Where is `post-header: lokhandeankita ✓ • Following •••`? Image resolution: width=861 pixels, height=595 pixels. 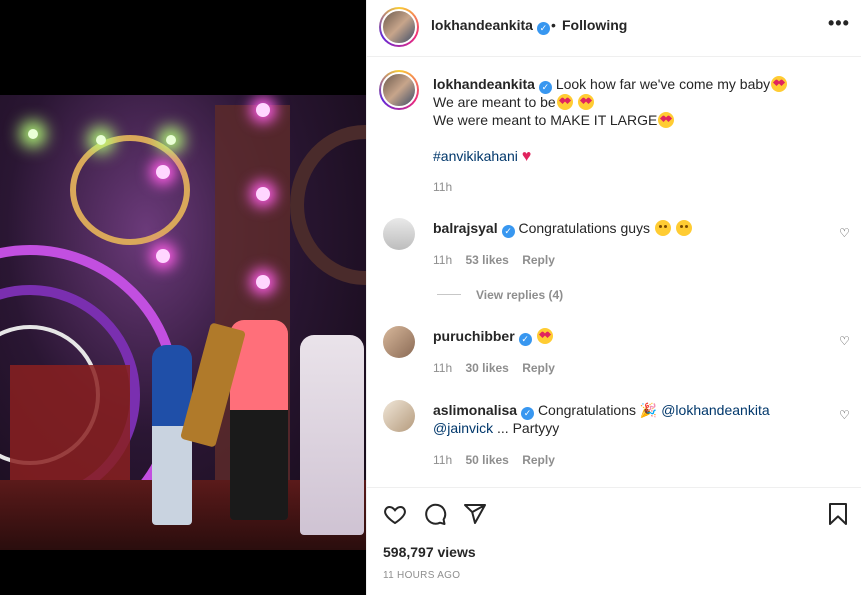
post-header: lokhandeankita ✓ • Following ••• is located at coordinates (614, 28).